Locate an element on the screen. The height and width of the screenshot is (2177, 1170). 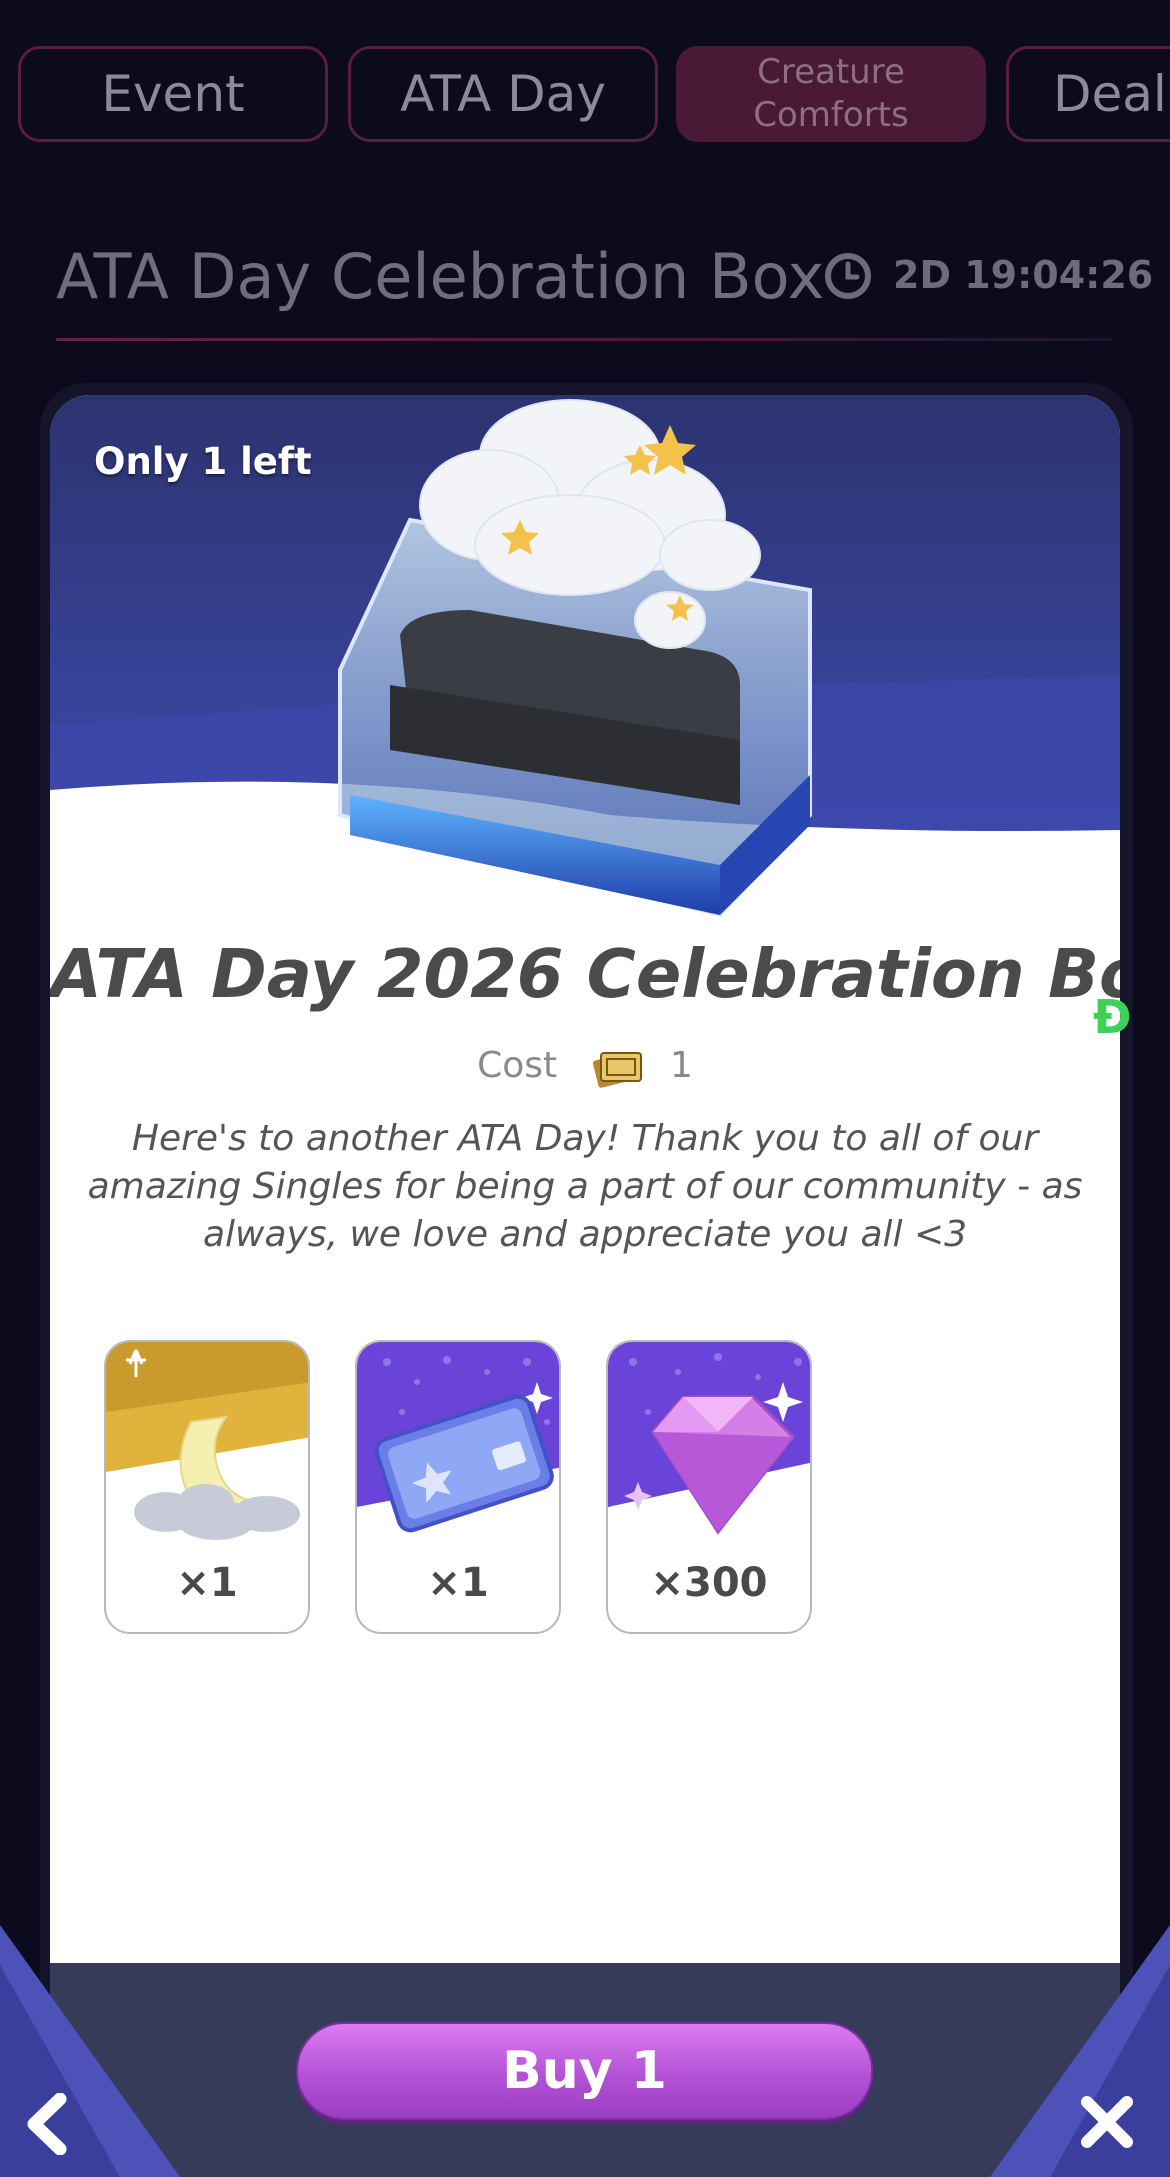
item-title: ATA Day 2026 Celebration Box is located at coordinates (585, 974).